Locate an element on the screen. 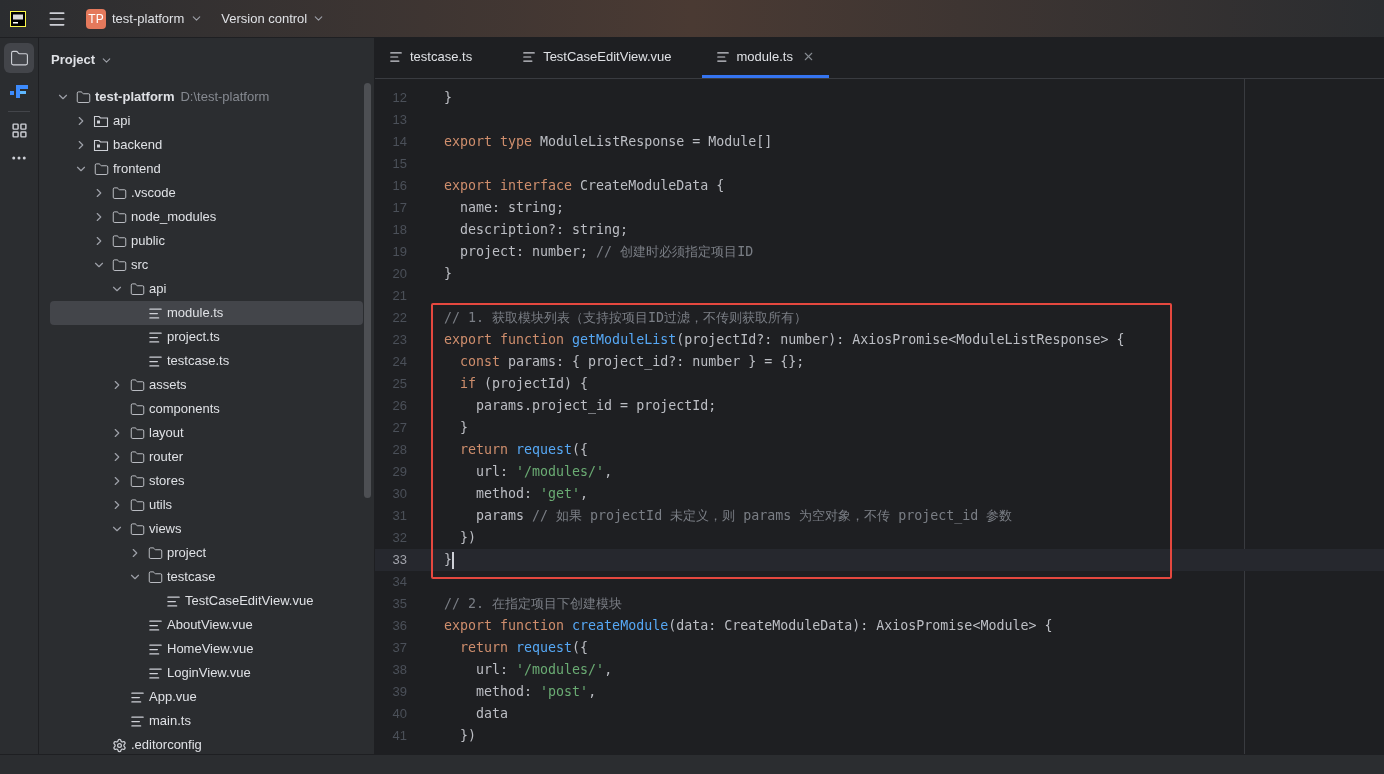  tree-item: frontend is located at coordinates (206, 169).